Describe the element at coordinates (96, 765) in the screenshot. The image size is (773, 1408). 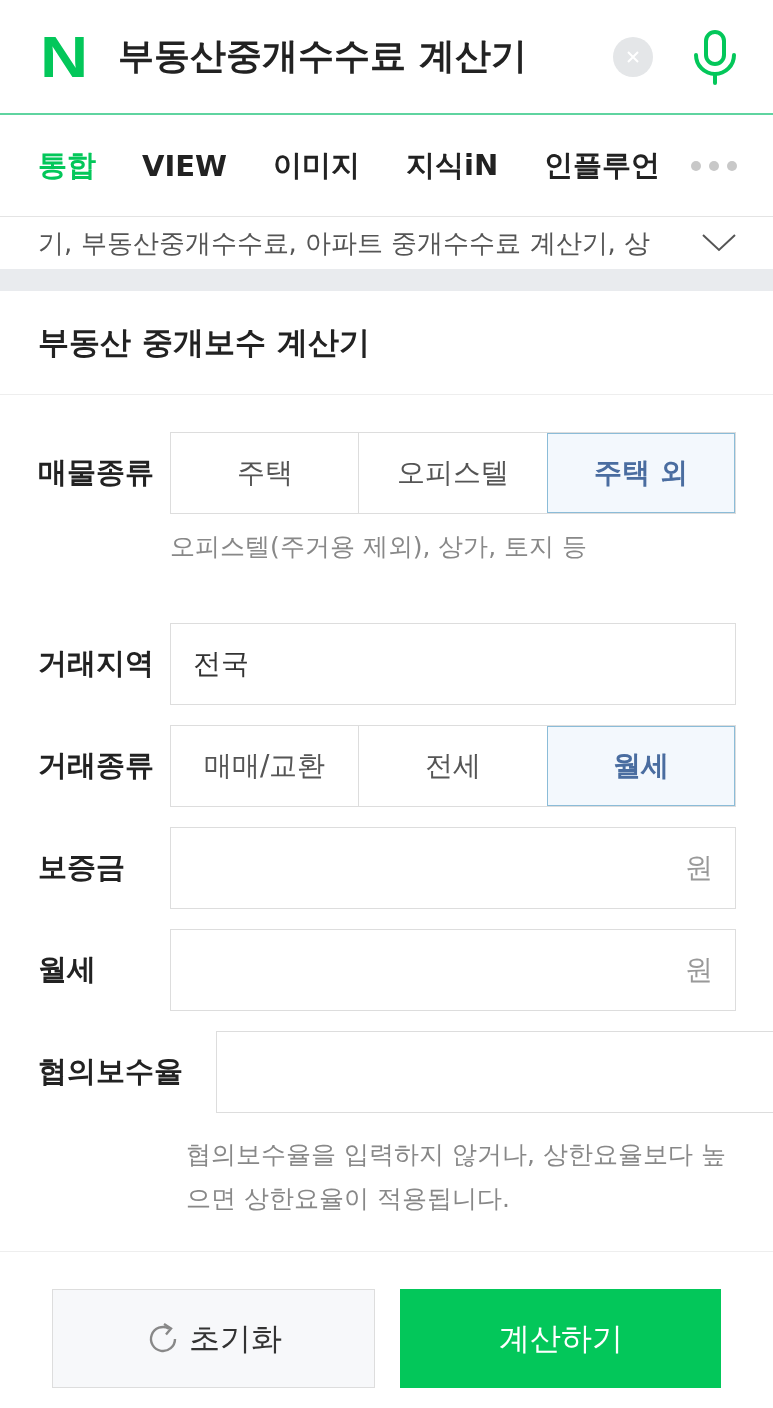
I see `field-label: 거래종류` at that location.